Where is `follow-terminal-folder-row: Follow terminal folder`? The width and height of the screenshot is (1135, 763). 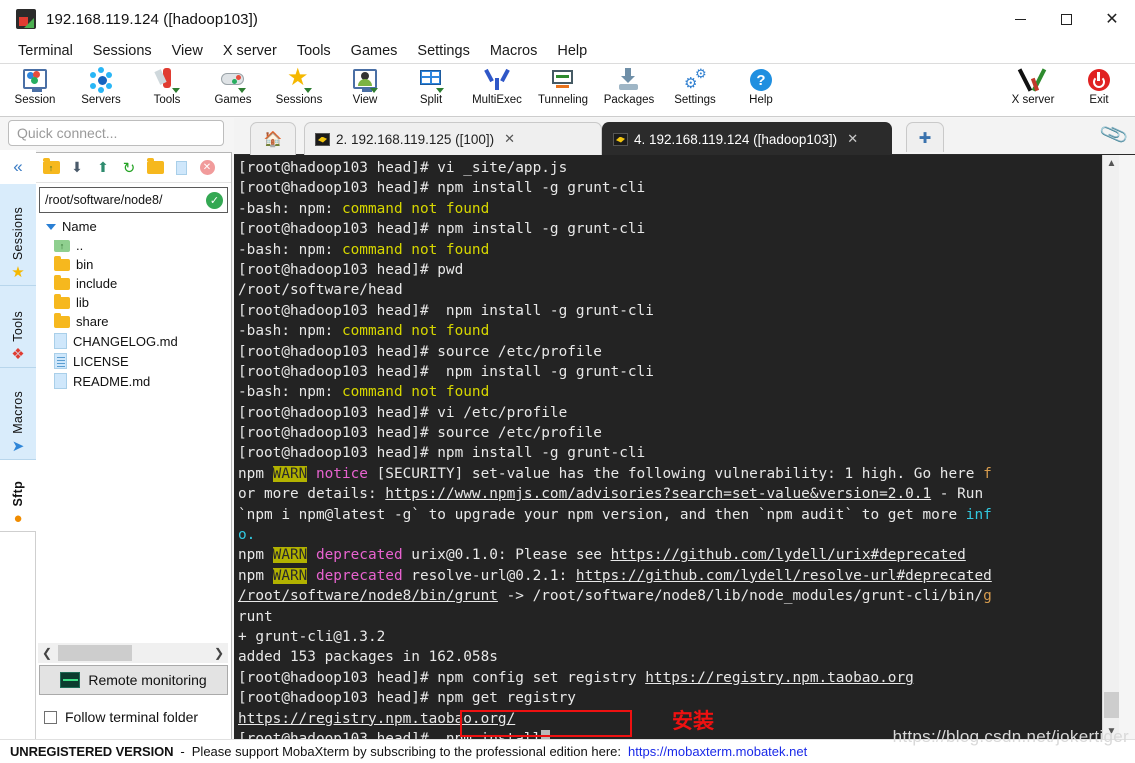
follow-terminal-folder-row: Follow terminal folder is located at coordinates (121, 717).